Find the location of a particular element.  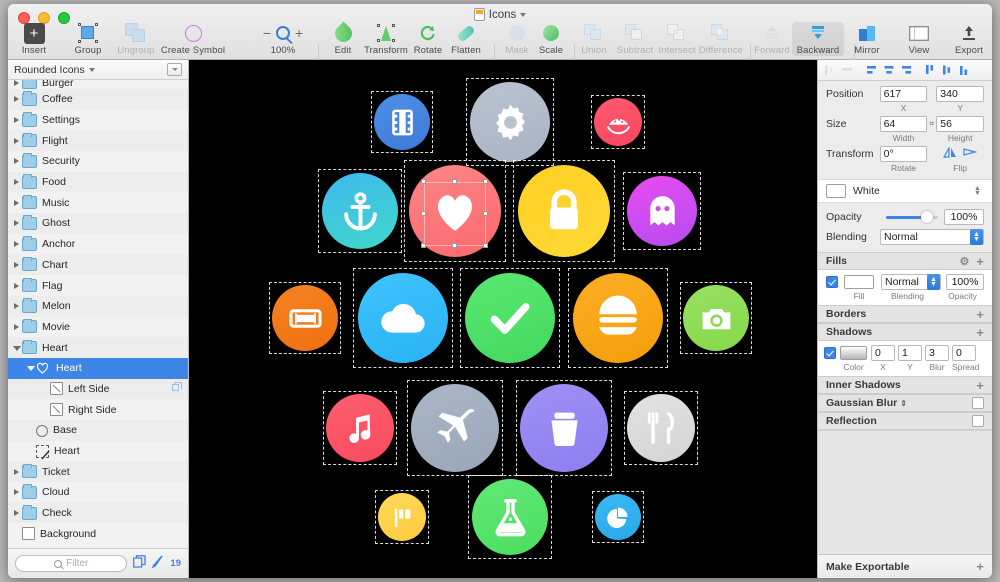

zoom-in-icon: + is located at coordinates (299, 33).